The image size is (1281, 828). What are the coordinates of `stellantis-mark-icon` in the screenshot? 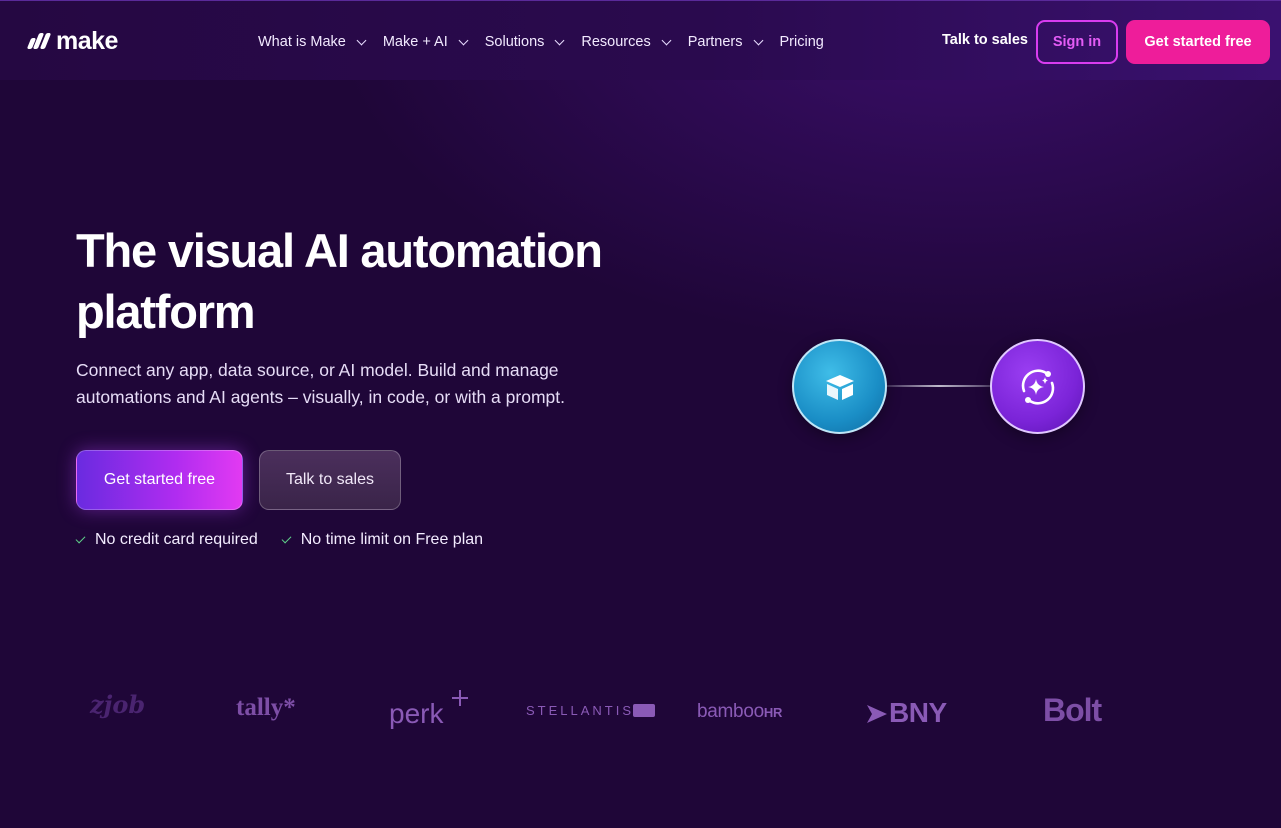 It's located at (644, 710).